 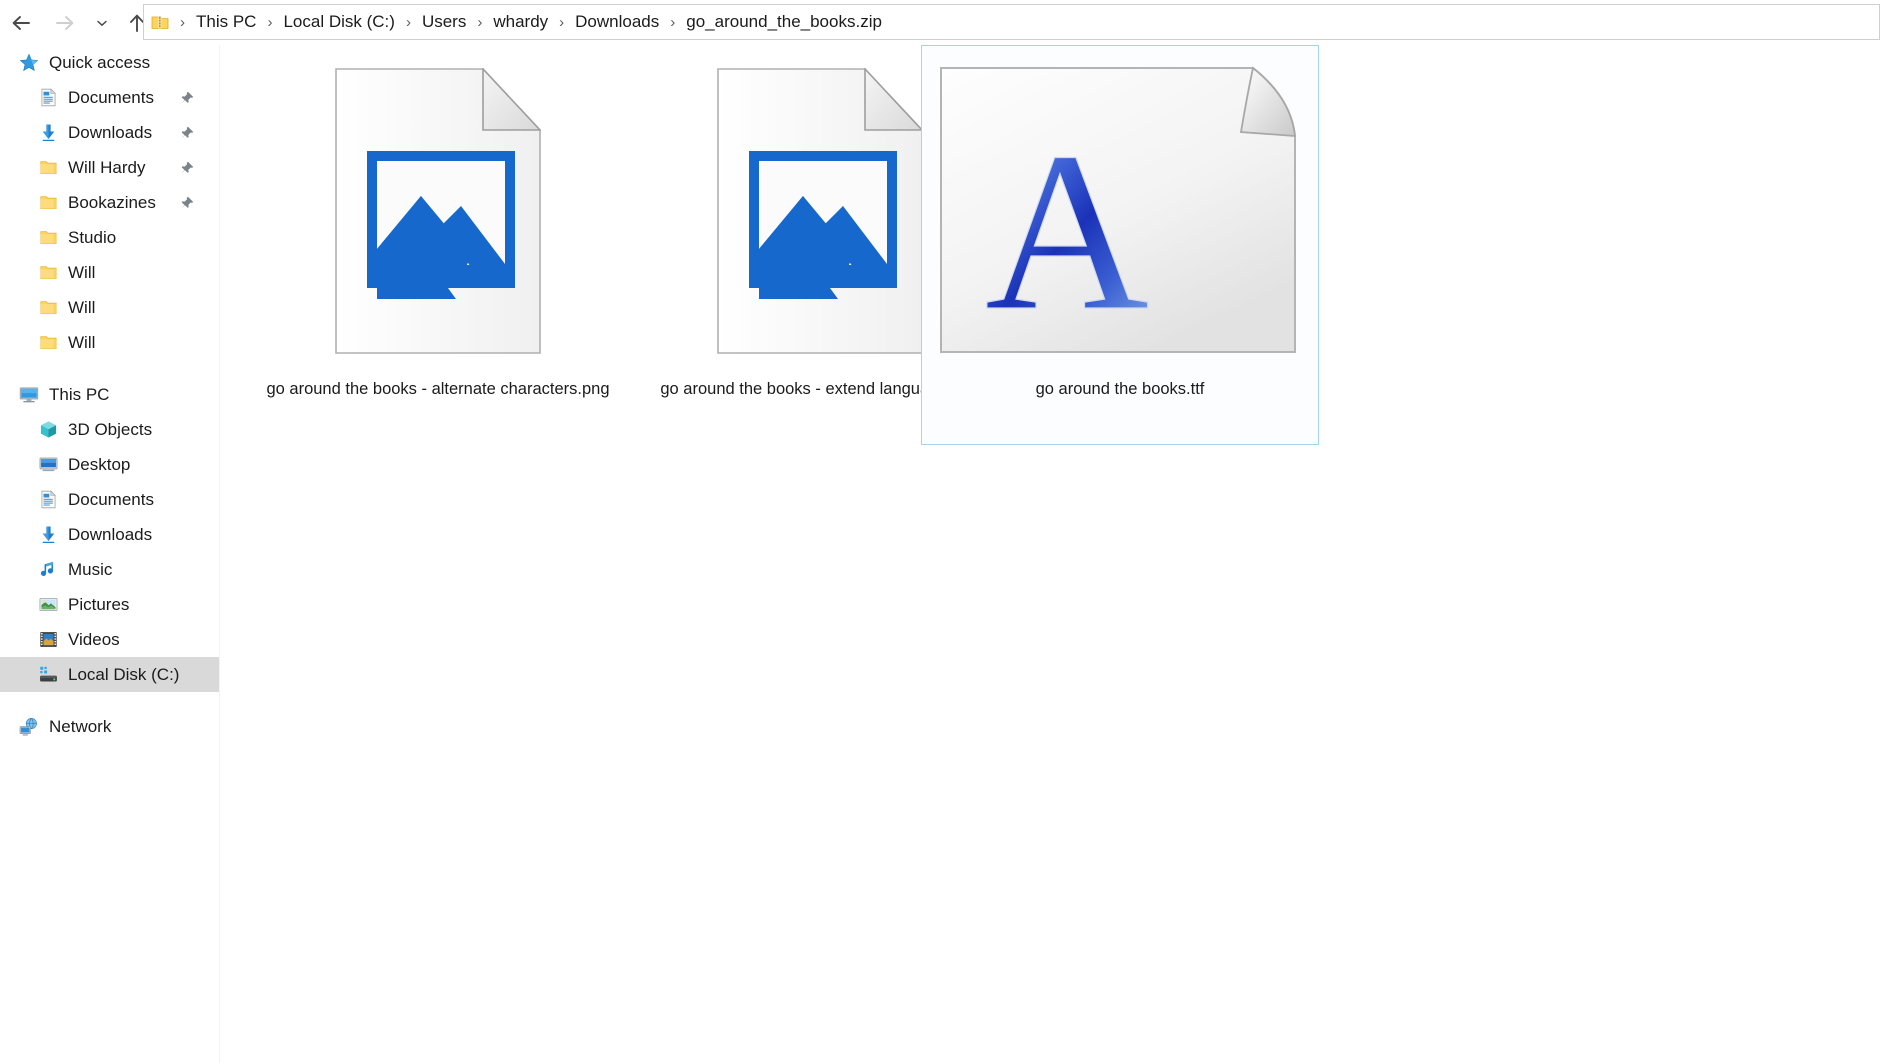 What do you see at coordinates (444, 22) in the screenshot?
I see `breadcrumb-crumb-users: Users` at bounding box center [444, 22].